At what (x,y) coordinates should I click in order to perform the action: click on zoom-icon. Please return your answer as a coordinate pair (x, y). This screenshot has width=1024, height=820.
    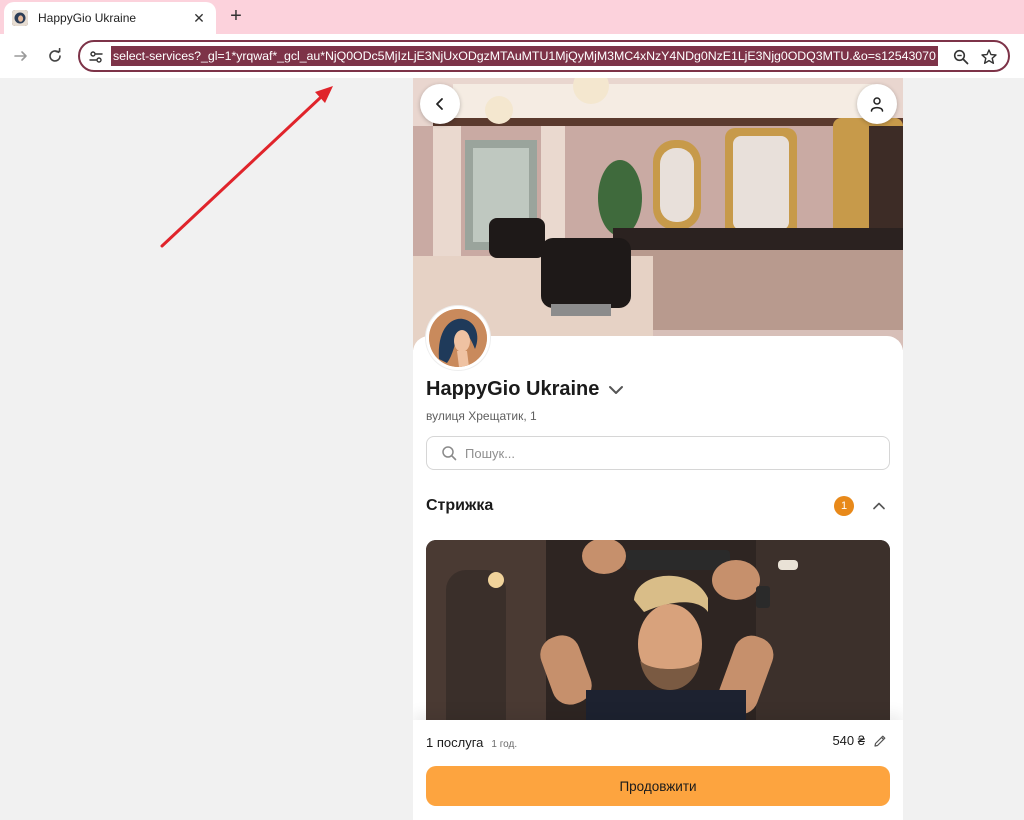
    Looking at the image, I should click on (961, 57).